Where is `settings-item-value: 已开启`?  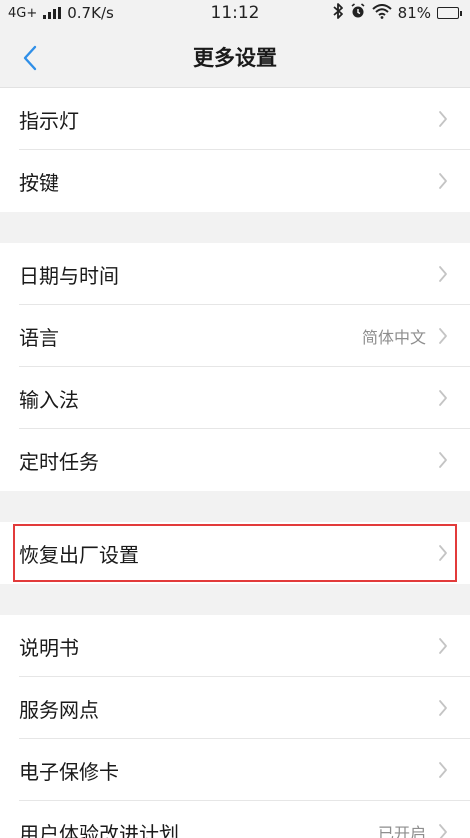
settings-item-value: 已开启 is located at coordinates (401, 831).